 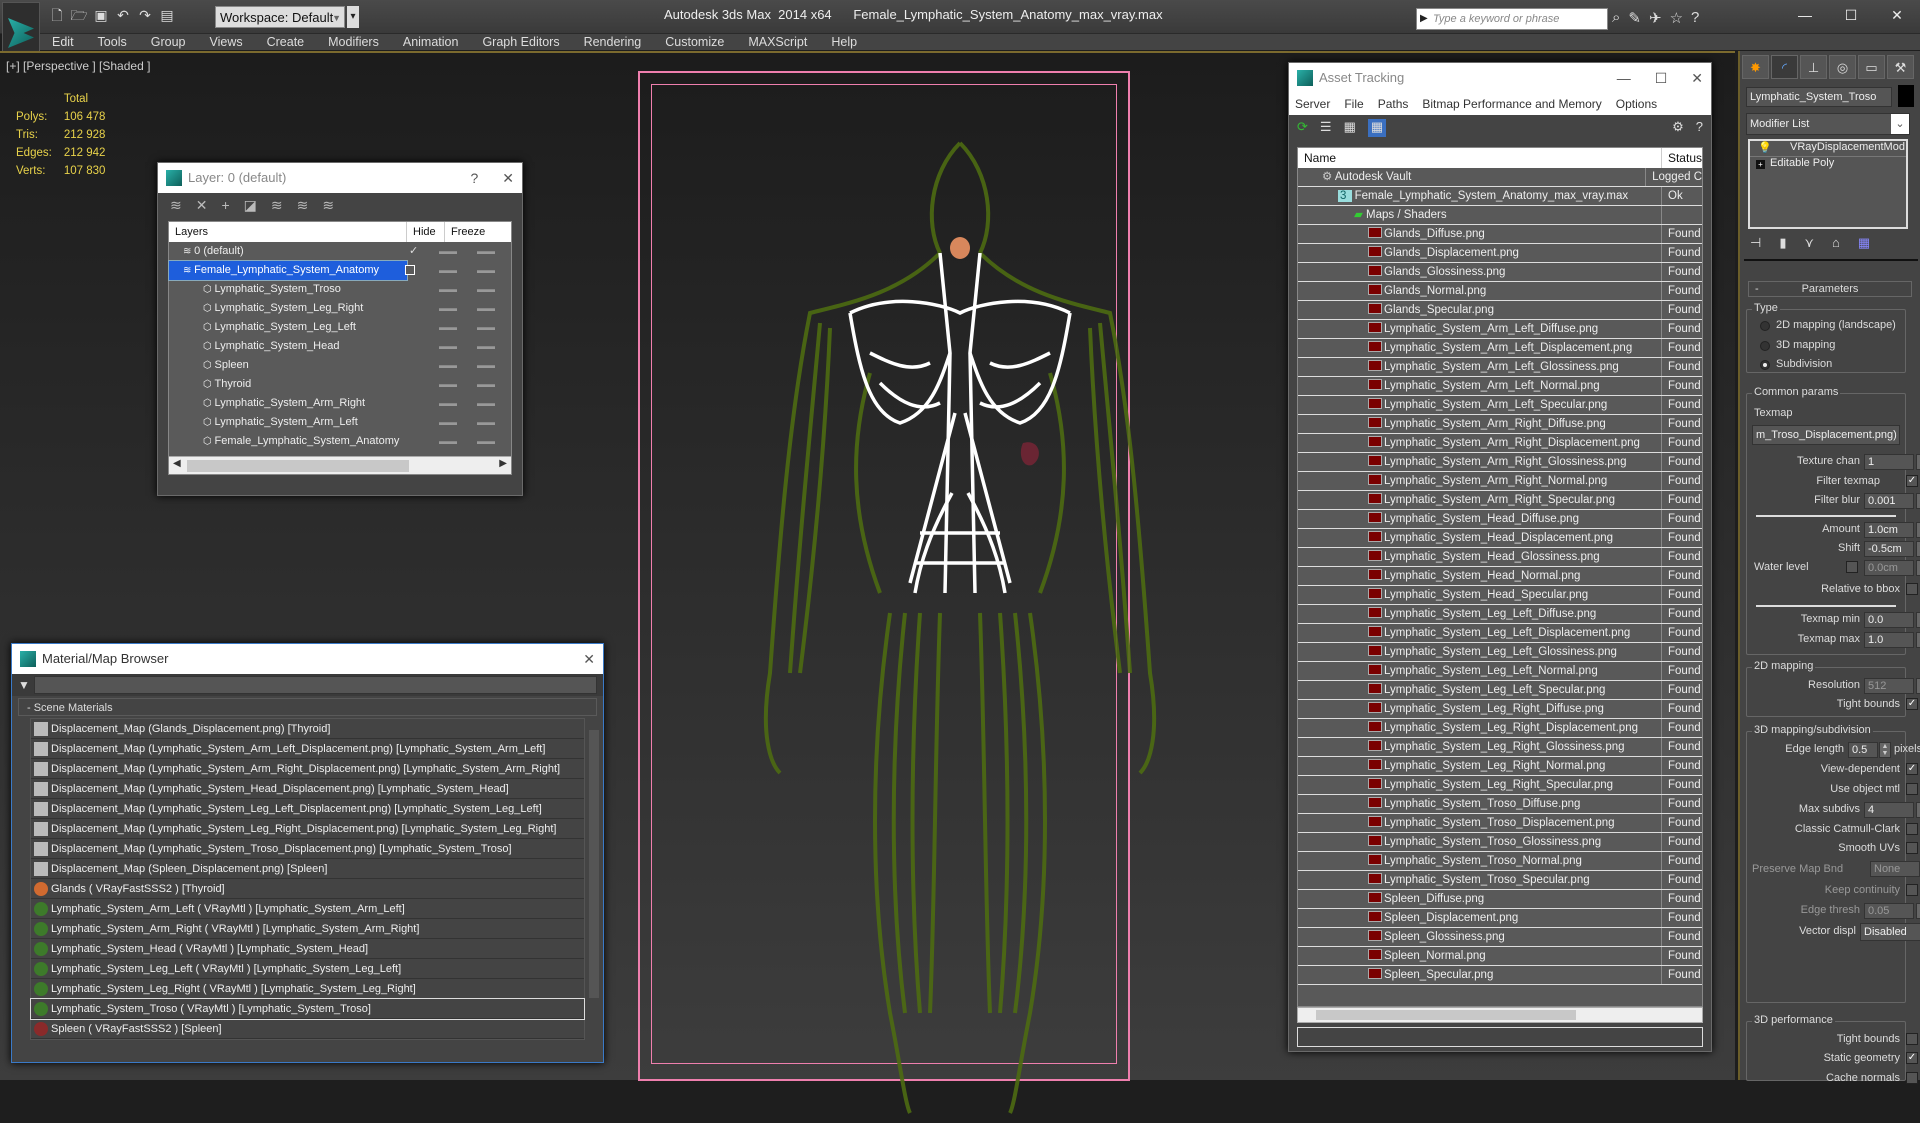 I want to click on viewport-label: [+] [Perspective ] [Shaded ], so click(x=78, y=66).